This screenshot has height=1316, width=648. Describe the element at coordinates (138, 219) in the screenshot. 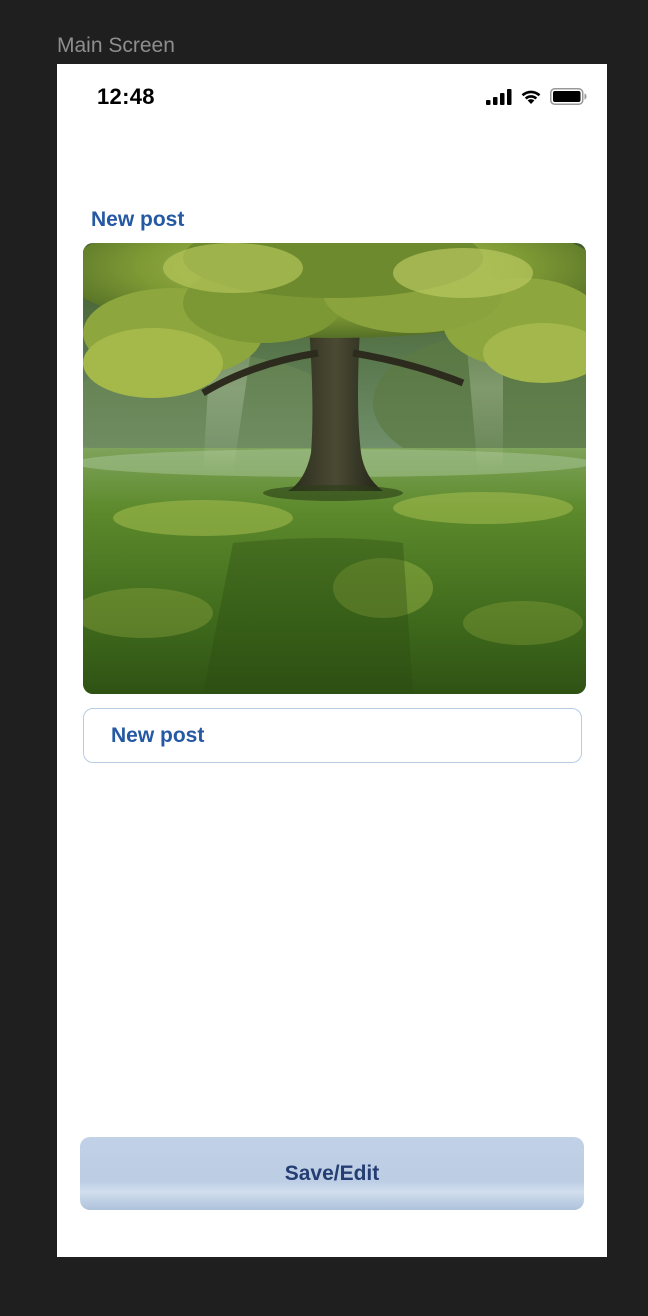

I see `post-title: New post` at that location.